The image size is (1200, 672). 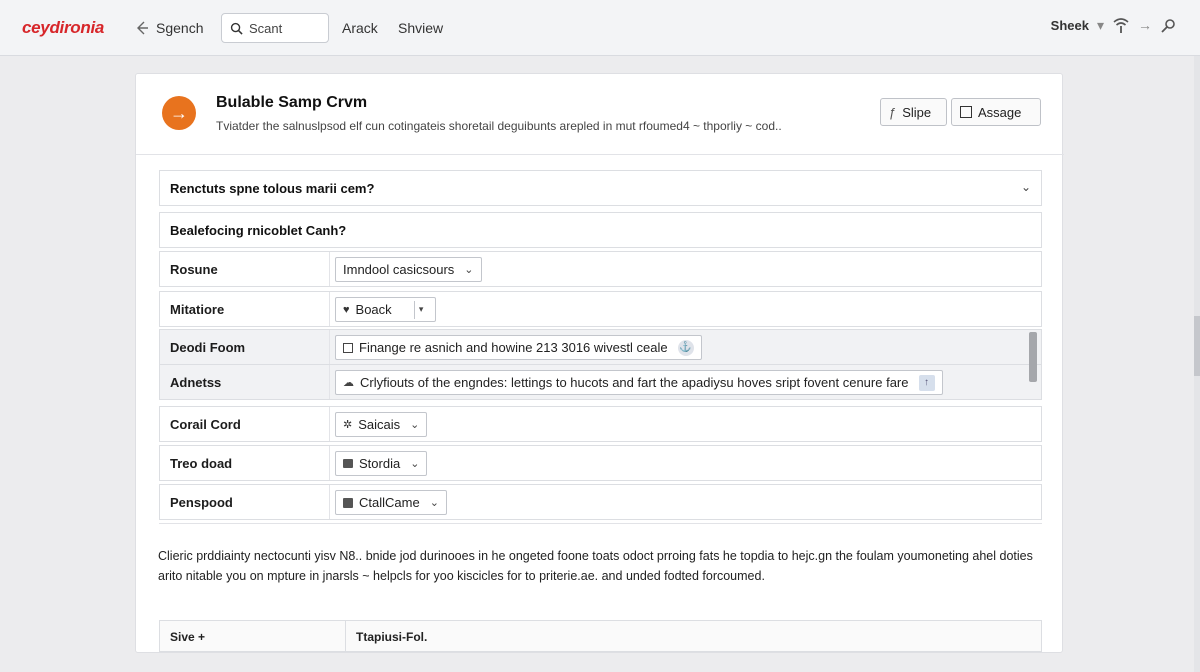 What do you see at coordinates (399, 269) in the screenshot?
I see `select-value: Imndool casicsours` at bounding box center [399, 269].